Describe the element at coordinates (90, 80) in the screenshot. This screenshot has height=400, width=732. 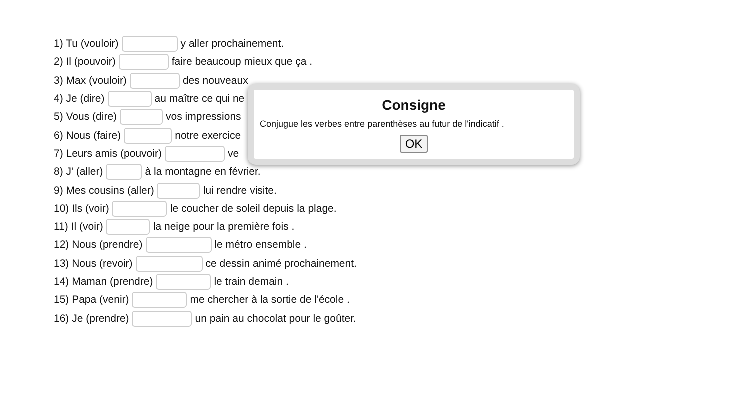
I see `exercise-prompt: 3) Max (vouloir)` at that location.